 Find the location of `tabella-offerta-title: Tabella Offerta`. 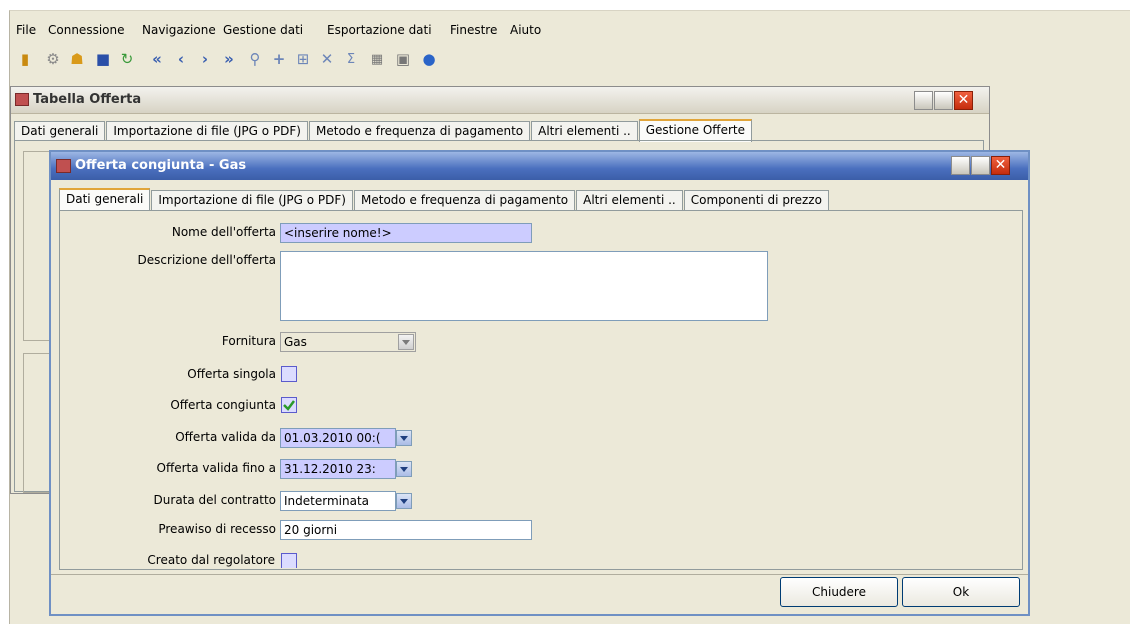

tabella-offerta-title: Tabella Offerta is located at coordinates (87, 99).